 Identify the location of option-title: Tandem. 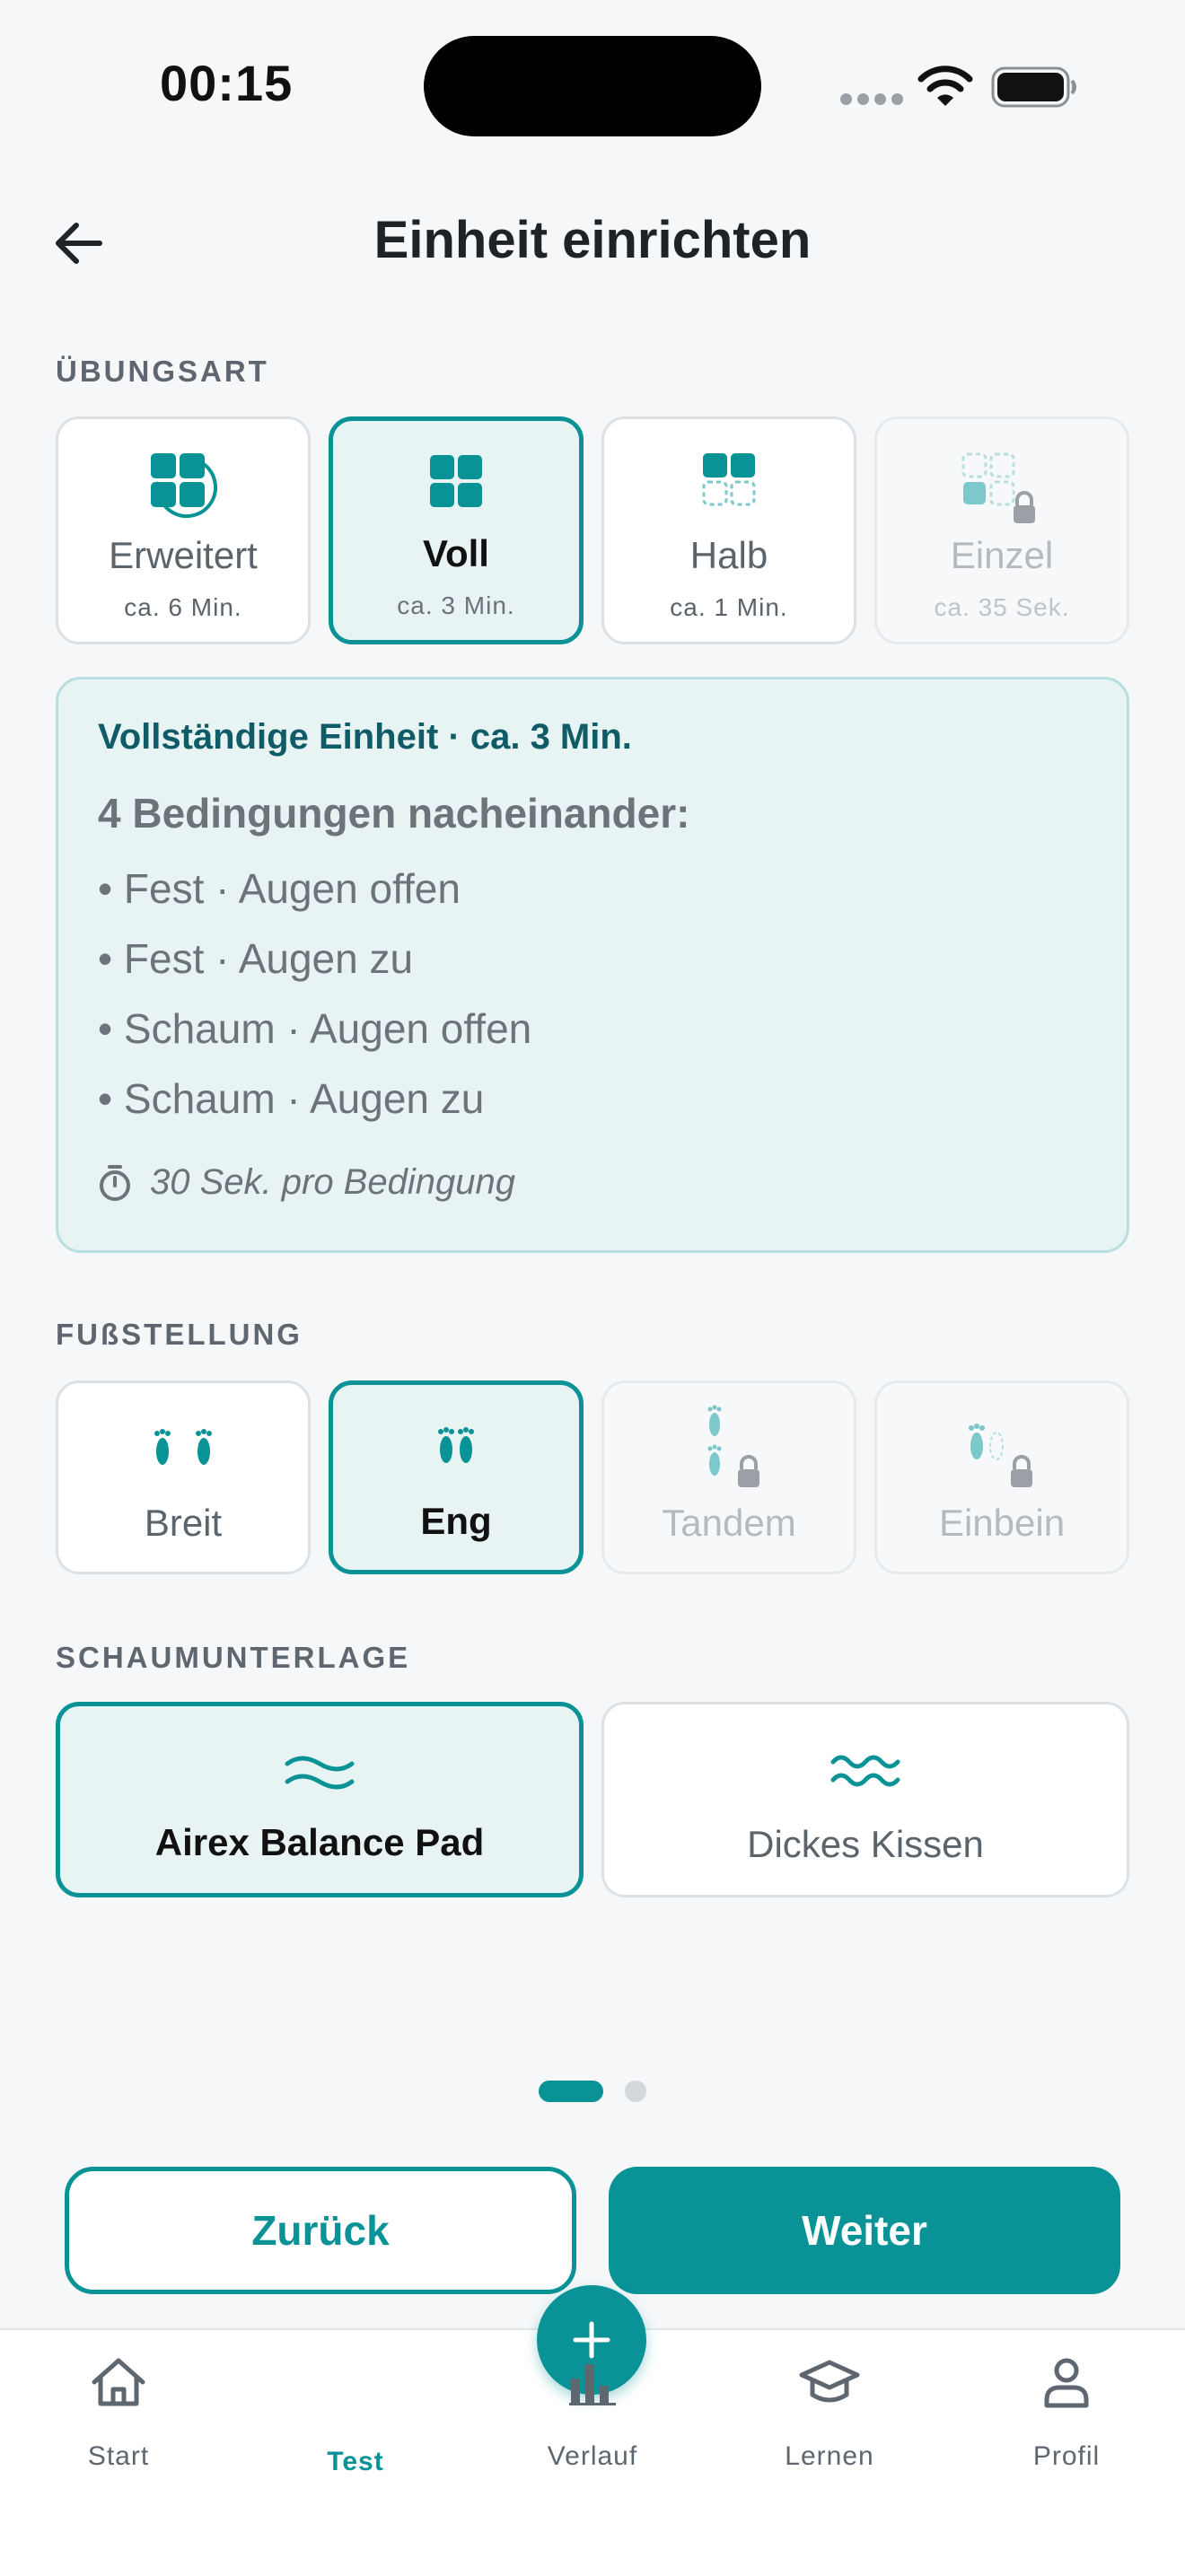
(729, 1523).